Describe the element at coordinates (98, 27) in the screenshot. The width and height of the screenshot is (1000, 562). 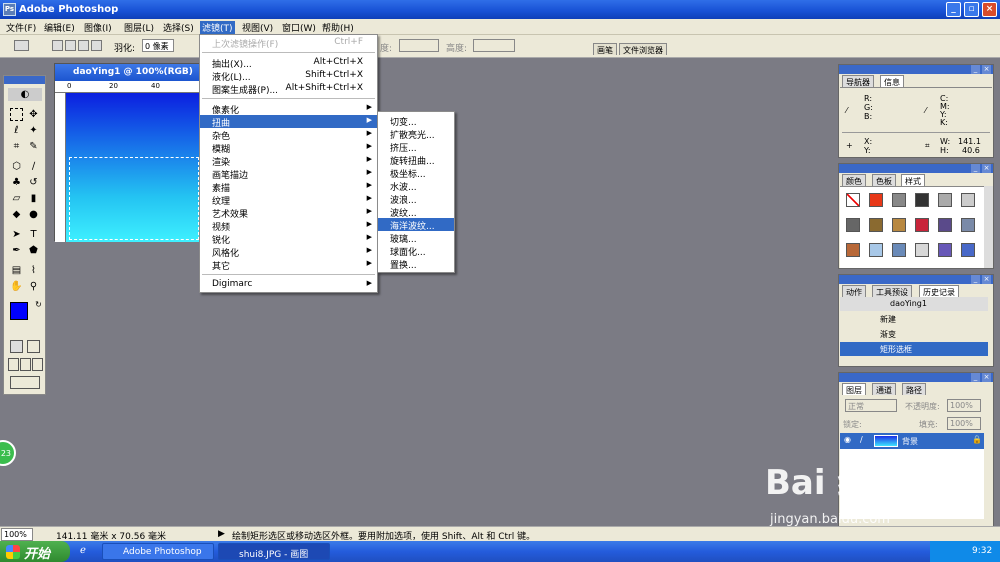
I see `menu-image: 图像(I)` at that location.